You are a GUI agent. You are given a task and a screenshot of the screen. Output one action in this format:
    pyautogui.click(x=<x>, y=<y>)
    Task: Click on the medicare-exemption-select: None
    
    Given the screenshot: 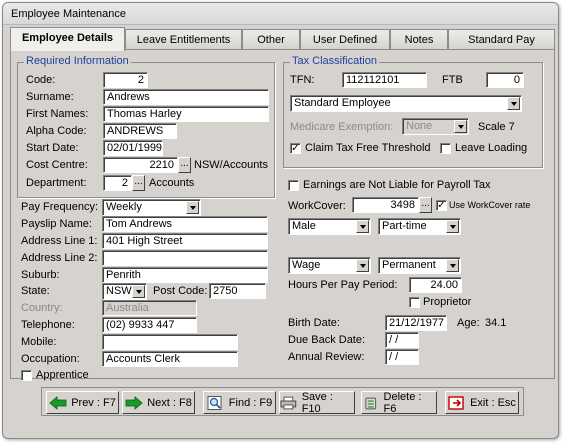 What is the action you would take?
    pyautogui.click(x=435, y=126)
    